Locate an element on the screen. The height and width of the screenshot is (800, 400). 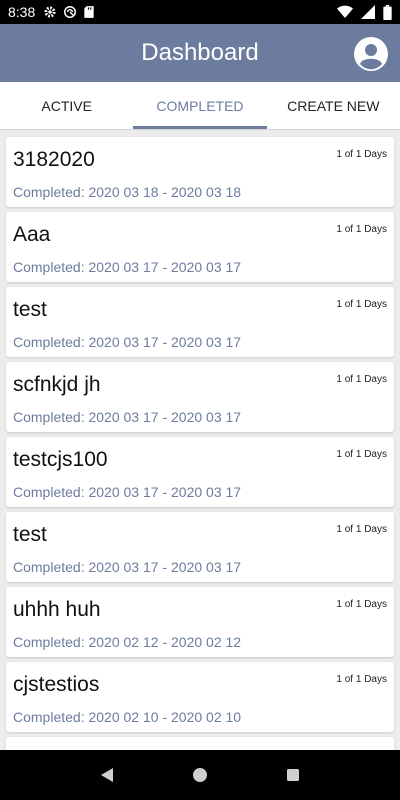
page-title: Dashboard is located at coordinates (200, 52).